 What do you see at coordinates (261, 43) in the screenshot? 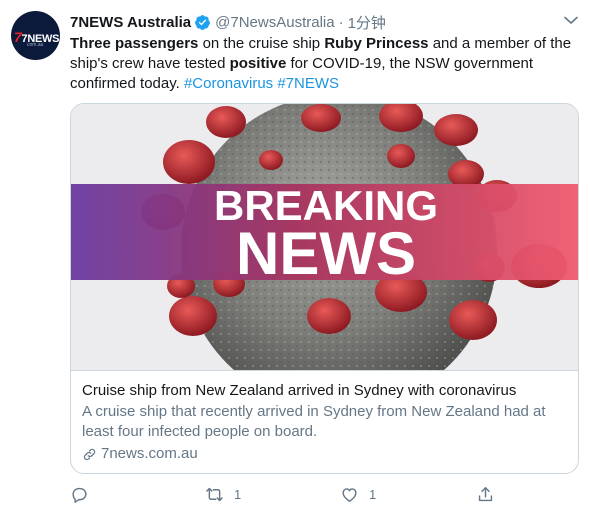
I see `text-segment: on the cruise ship` at bounding box center [261, 43].